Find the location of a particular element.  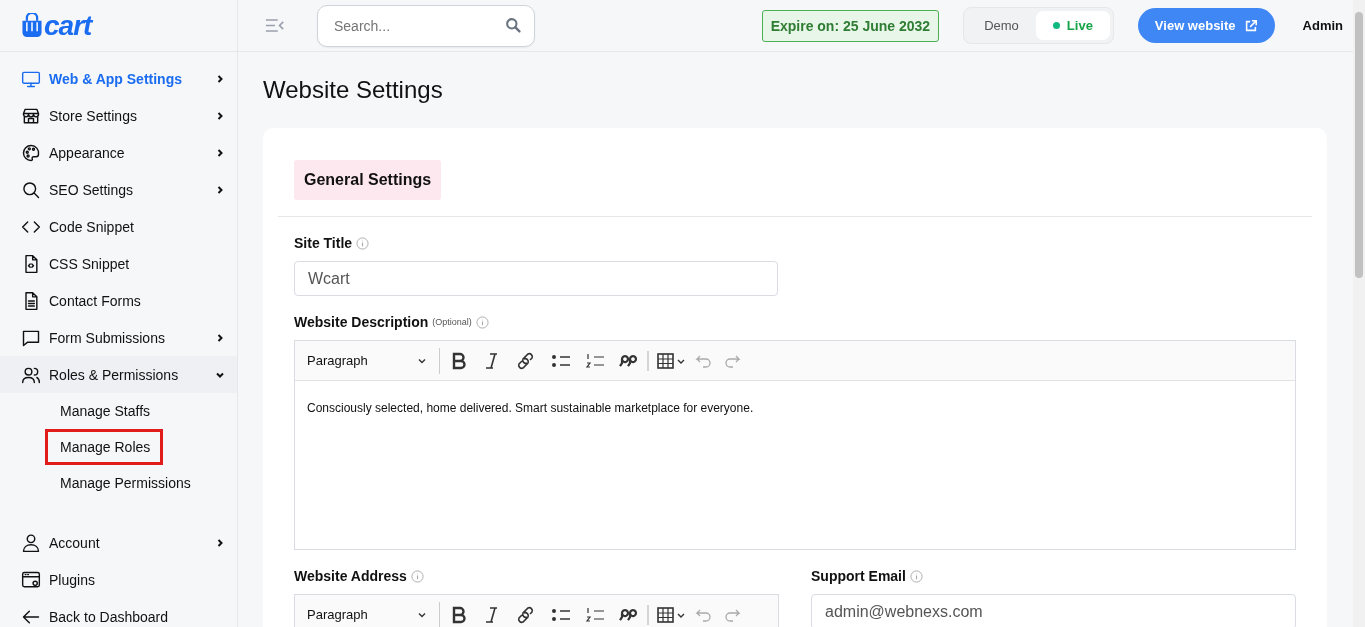

sidebar-item: Form Submissions is located at coordinates (118, 337).